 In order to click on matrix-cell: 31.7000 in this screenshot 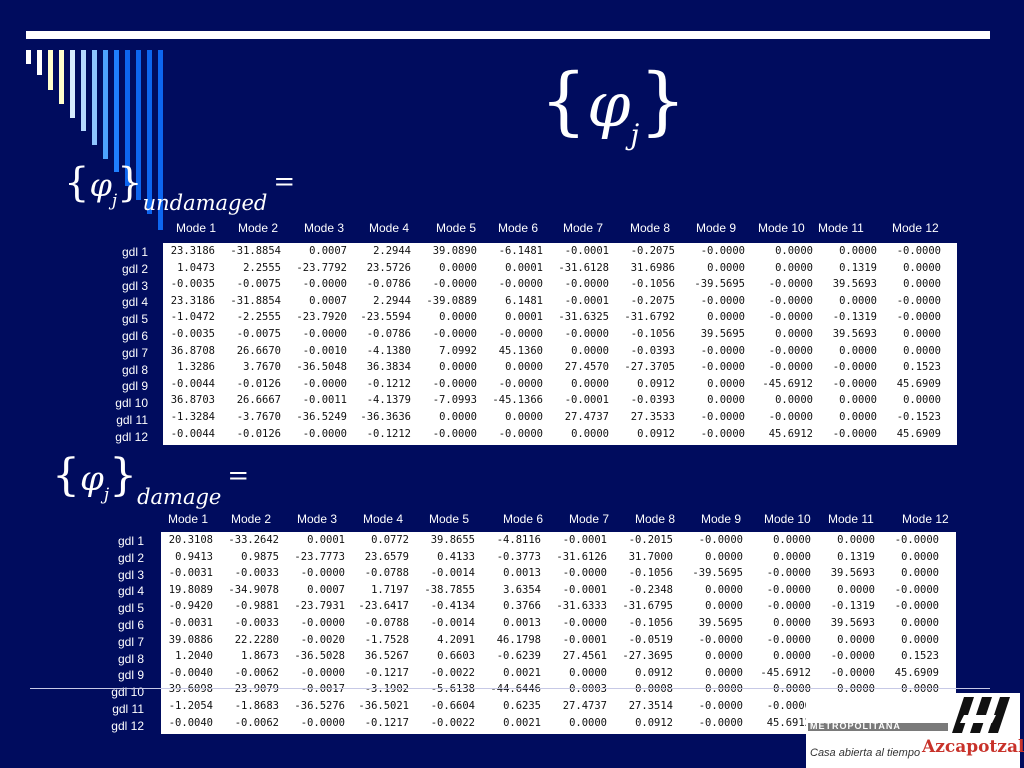, I will do `click(650, 556)`.